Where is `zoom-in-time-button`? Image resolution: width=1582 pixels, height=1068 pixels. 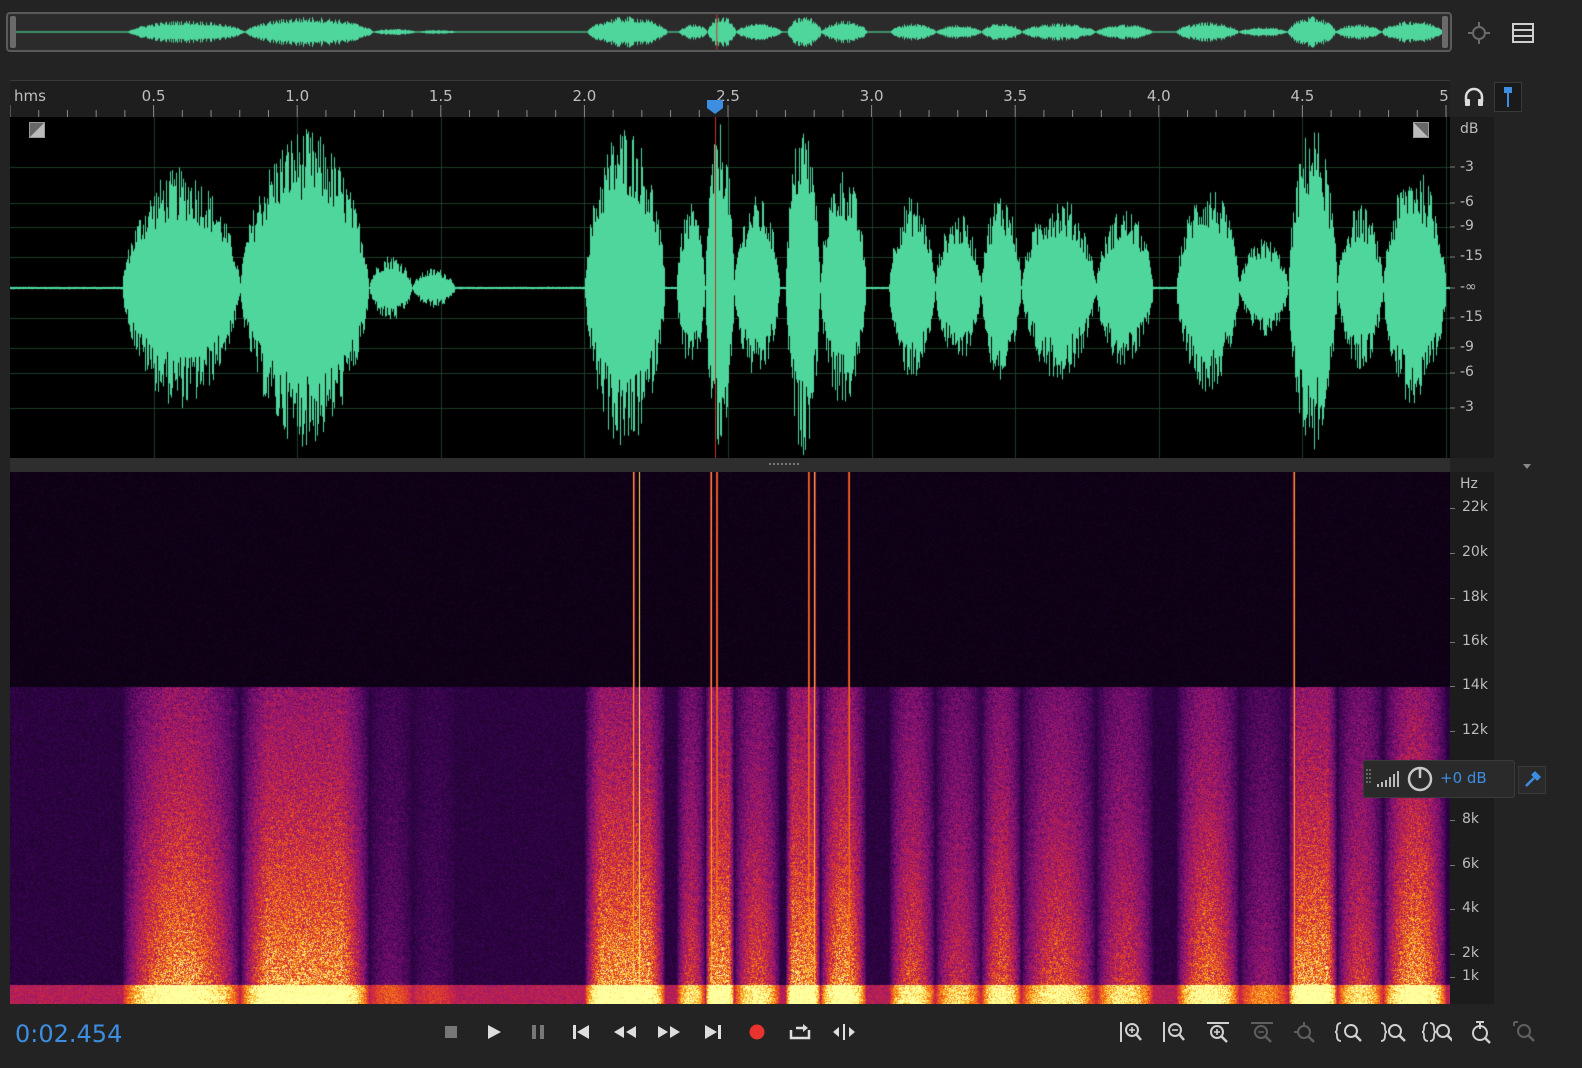 zoom-in-time-button is located at coordinates (1218, 1032).